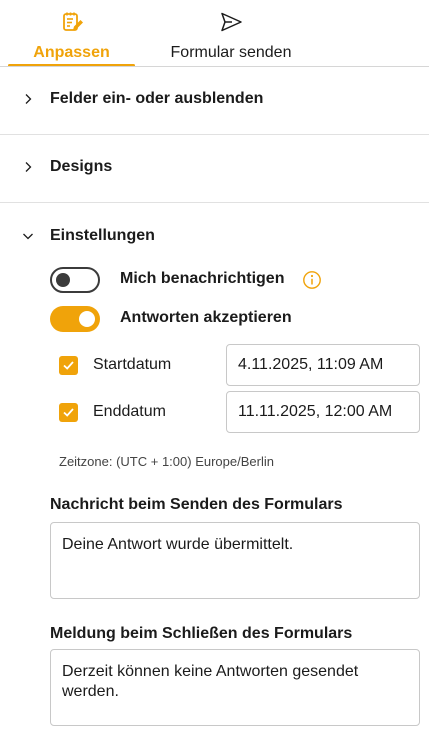 The height and width of the screenshot is (733, 429). I want to click on closed-message-title: Meldung beim Schließen des Formulars, so click(201, 633).